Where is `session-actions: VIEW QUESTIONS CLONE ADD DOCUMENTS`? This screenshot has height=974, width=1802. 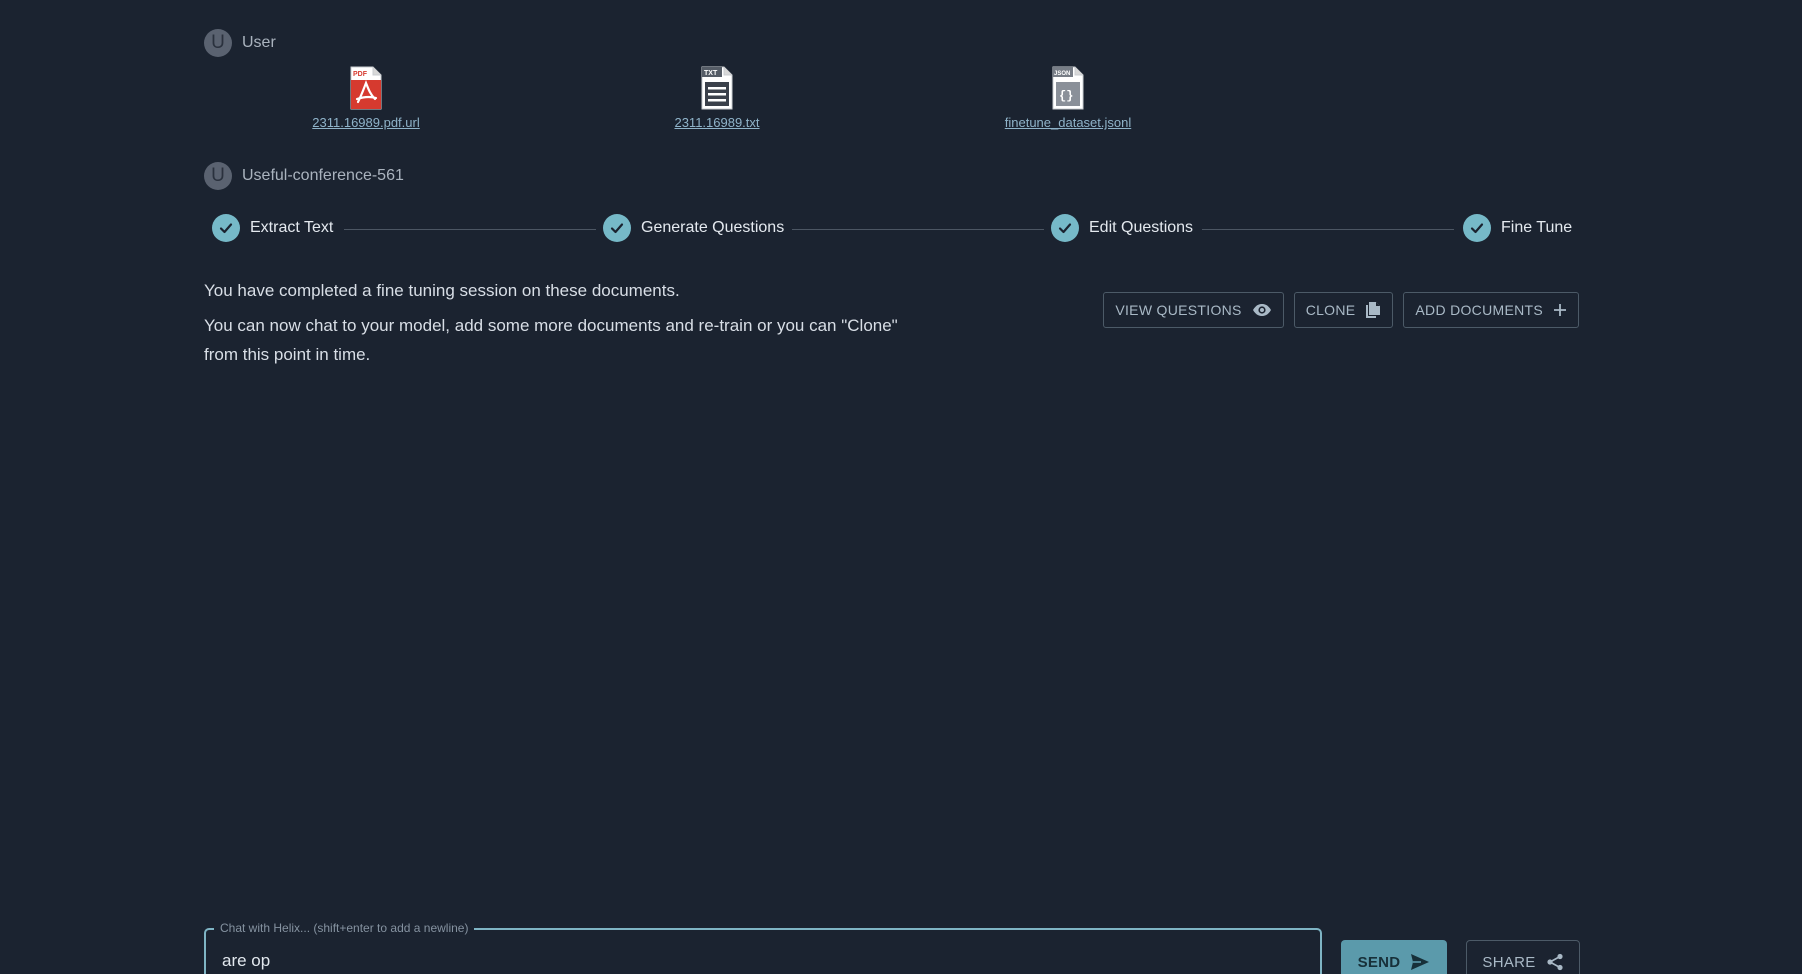
session-actions: VIEW QUESTIONS CLONE ADD DOCUMENTS is located at coordinates (1341, 310).